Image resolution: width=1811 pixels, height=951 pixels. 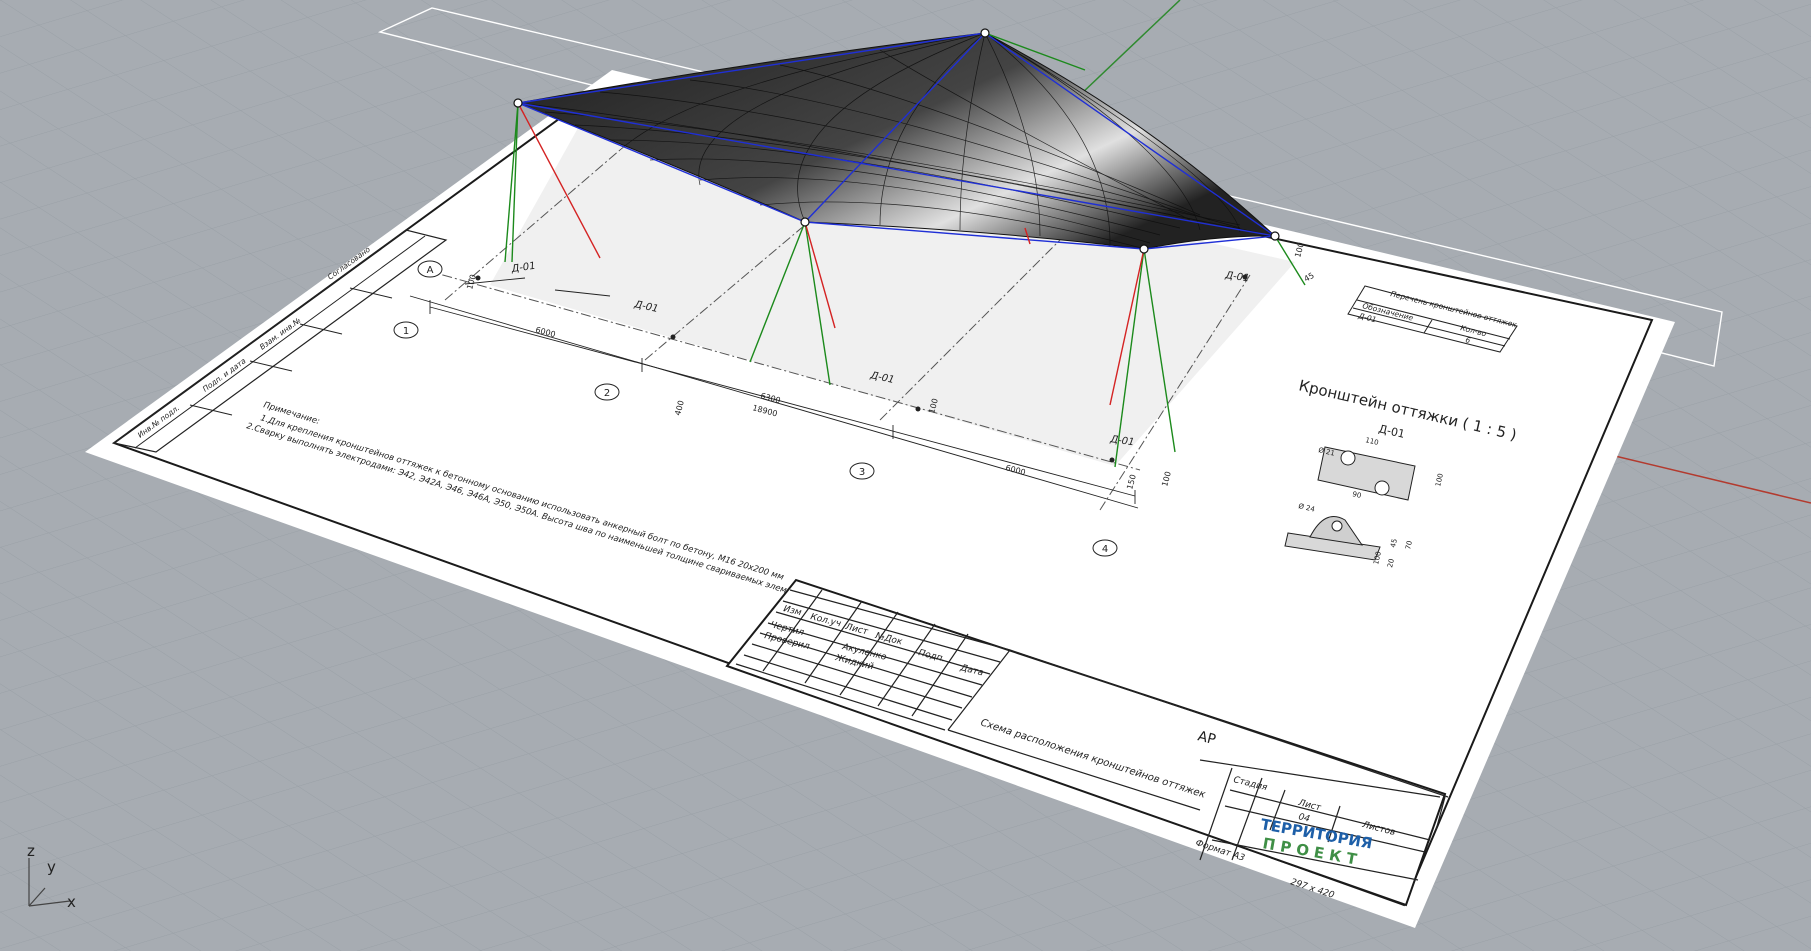 I want to click on axis-mark-3: 3, so click(x=862, y=471).